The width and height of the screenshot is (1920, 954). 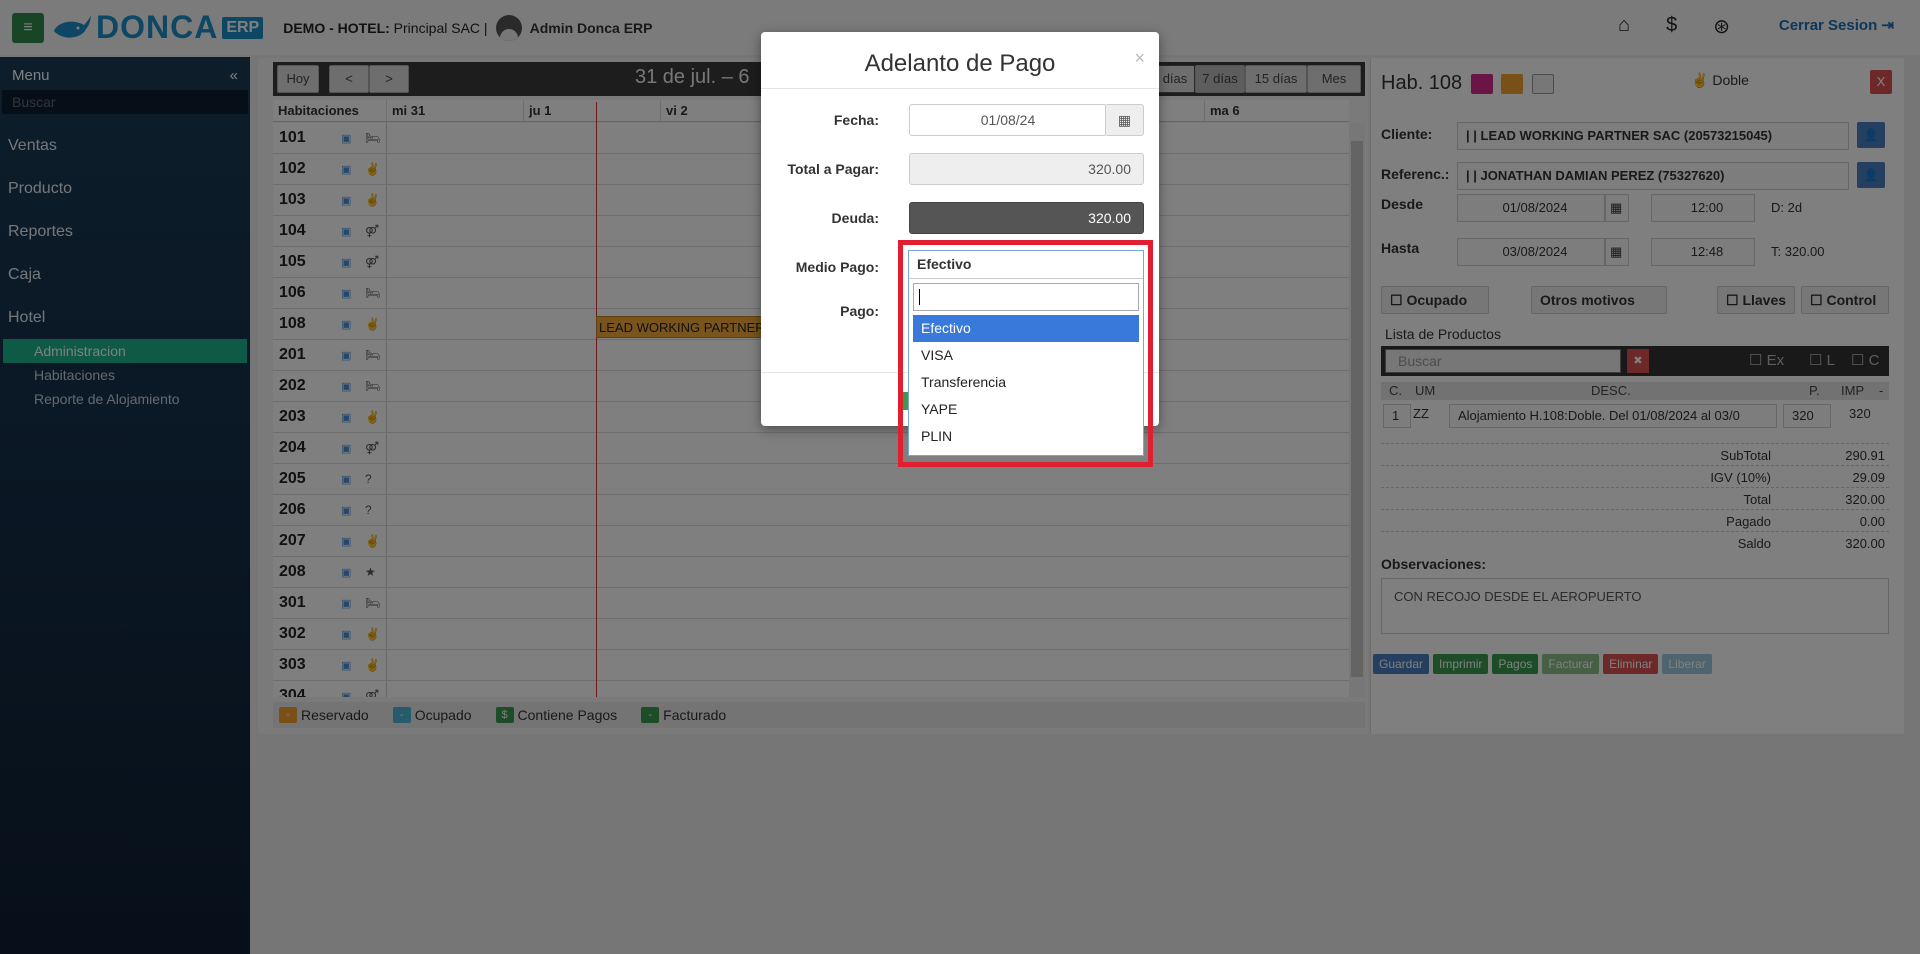 I want to click on dropdown-options: Efectivo VISA Transferencia YAPE PLIN, so click(x=1026, y=382).